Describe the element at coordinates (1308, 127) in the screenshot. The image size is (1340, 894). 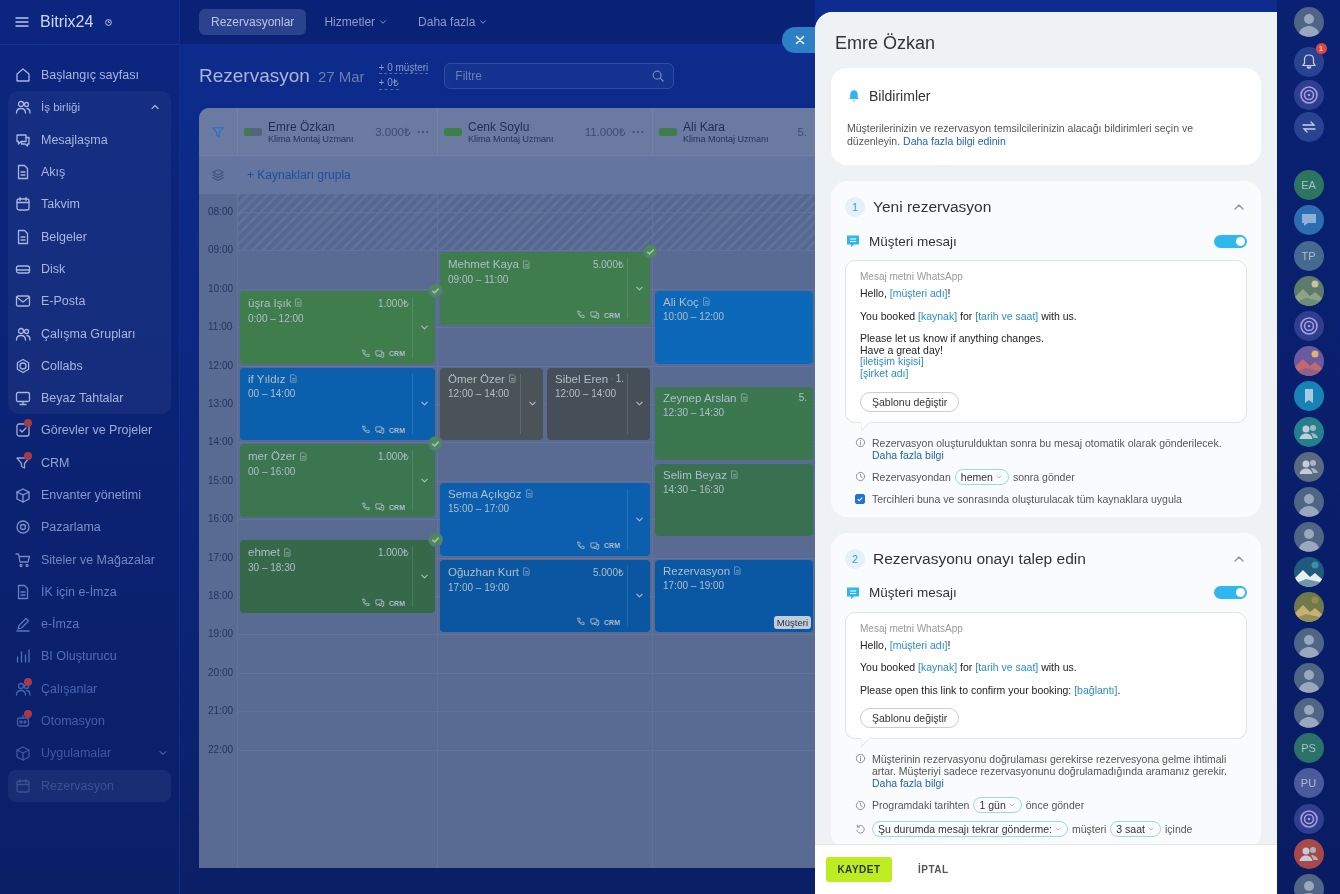
I see `exchange-icon` at that location.